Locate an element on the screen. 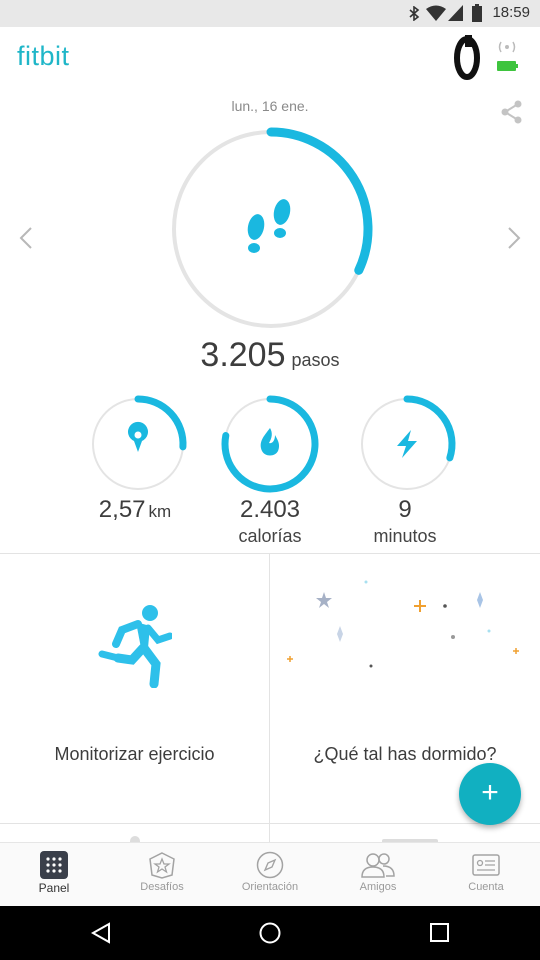 Image resolution: width=540 pixels, height=960 pixels. flame-icon is located at coordinates (270, 442).